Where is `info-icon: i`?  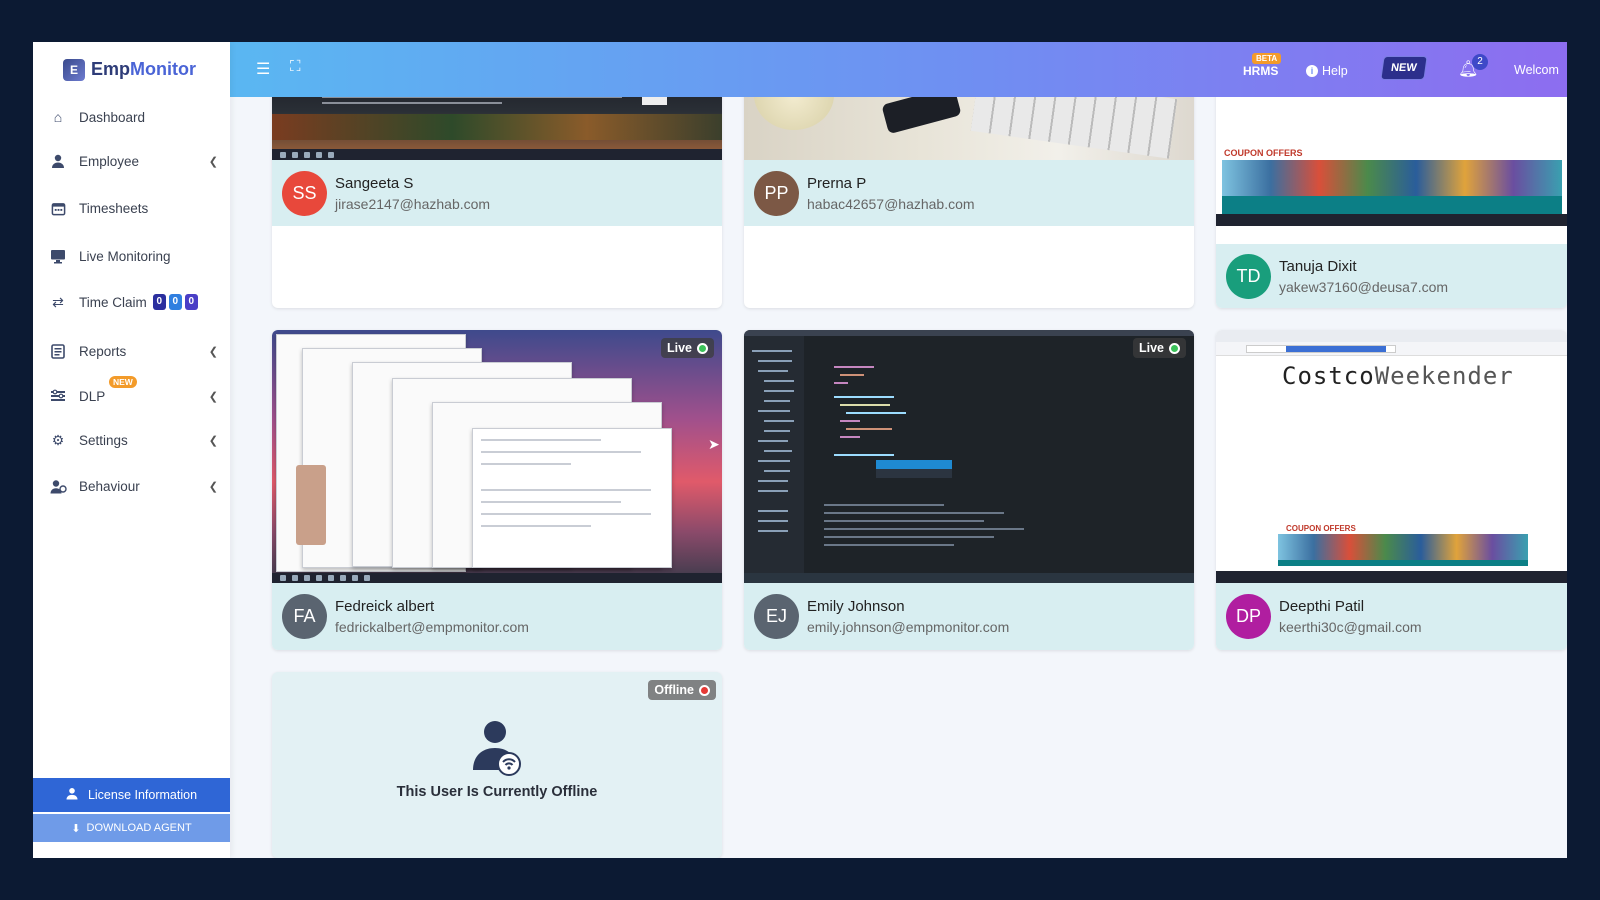 info-icon: i is located at coordinates (1312, 71).